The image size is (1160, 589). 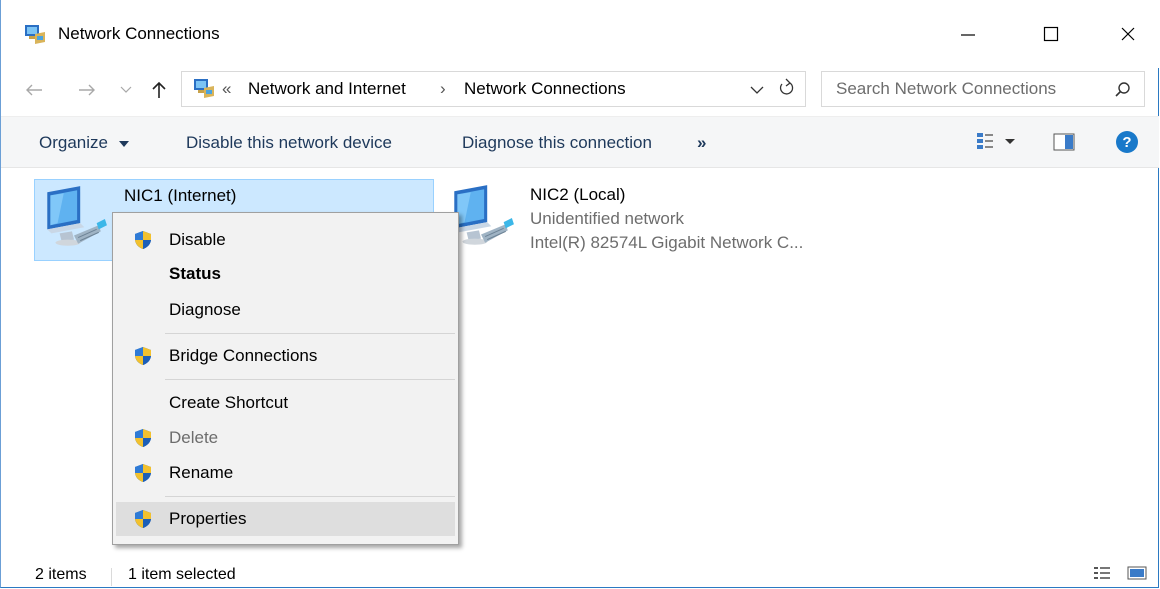 What do you see at coordinates (701, 143) in the screenshot?
I see `more-commands-button: »` at bounding box center [701, 143].